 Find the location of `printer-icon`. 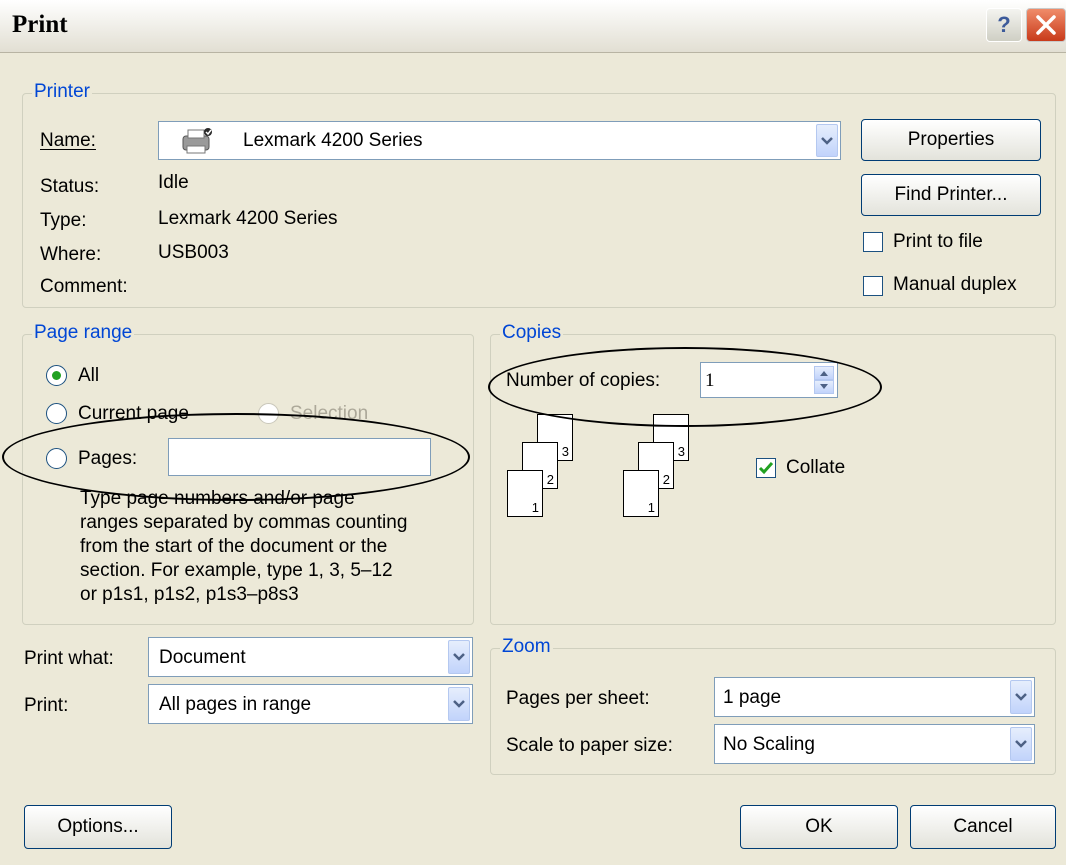

printer-icon is located at coordinates (197, 144).